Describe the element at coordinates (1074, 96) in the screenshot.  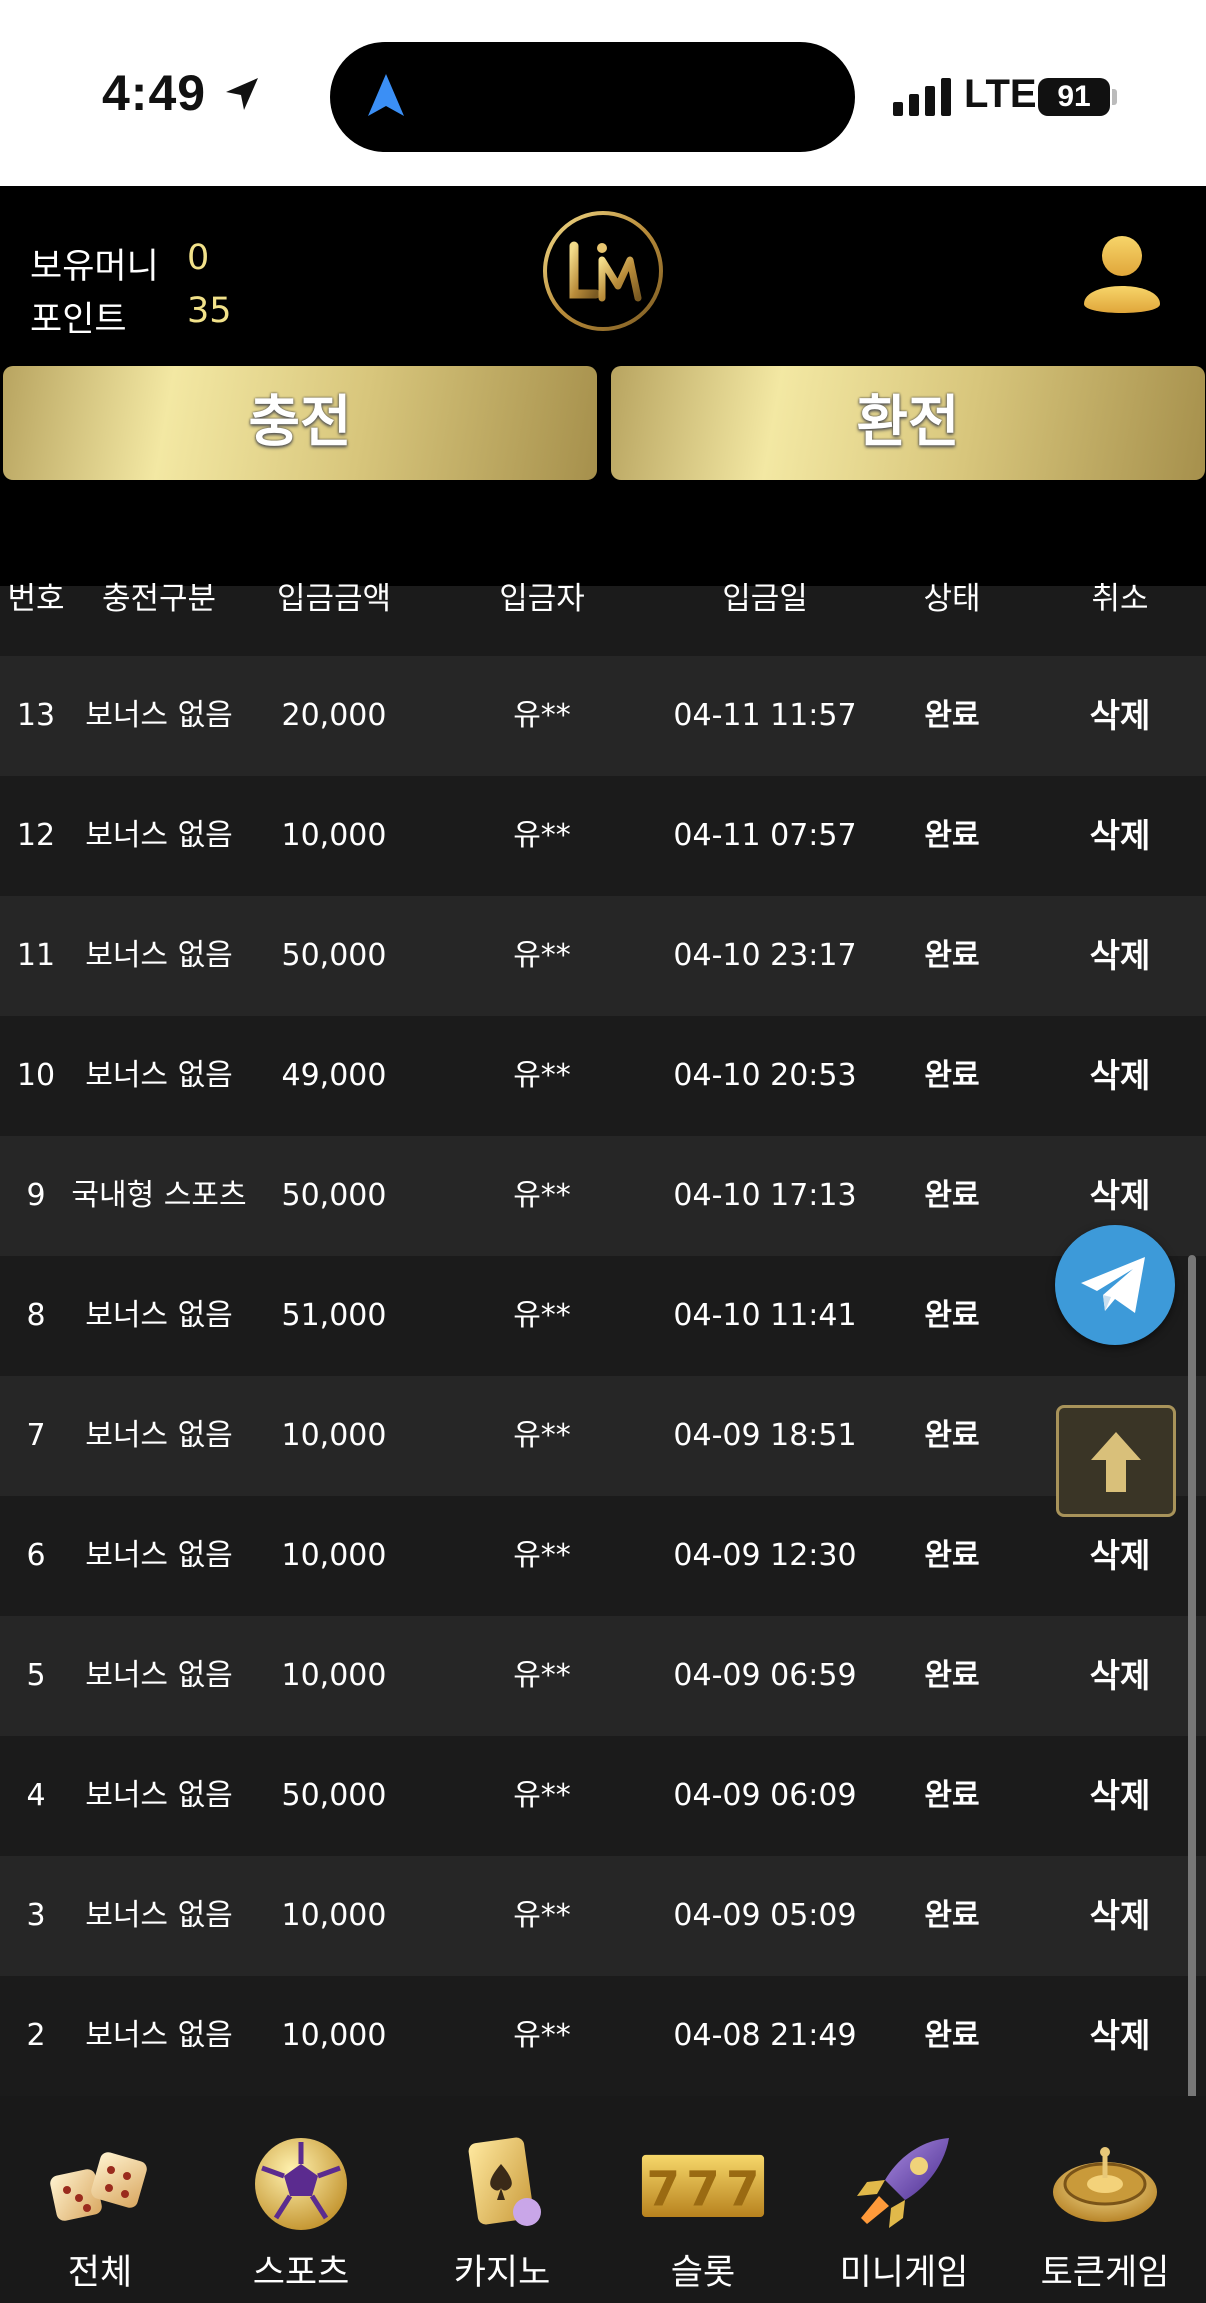
I see `battery-level: 91` at that location.